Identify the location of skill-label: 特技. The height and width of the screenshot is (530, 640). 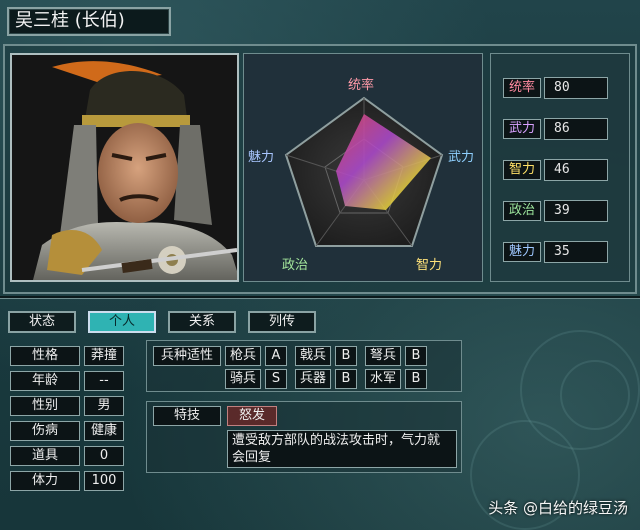
(187, 416).